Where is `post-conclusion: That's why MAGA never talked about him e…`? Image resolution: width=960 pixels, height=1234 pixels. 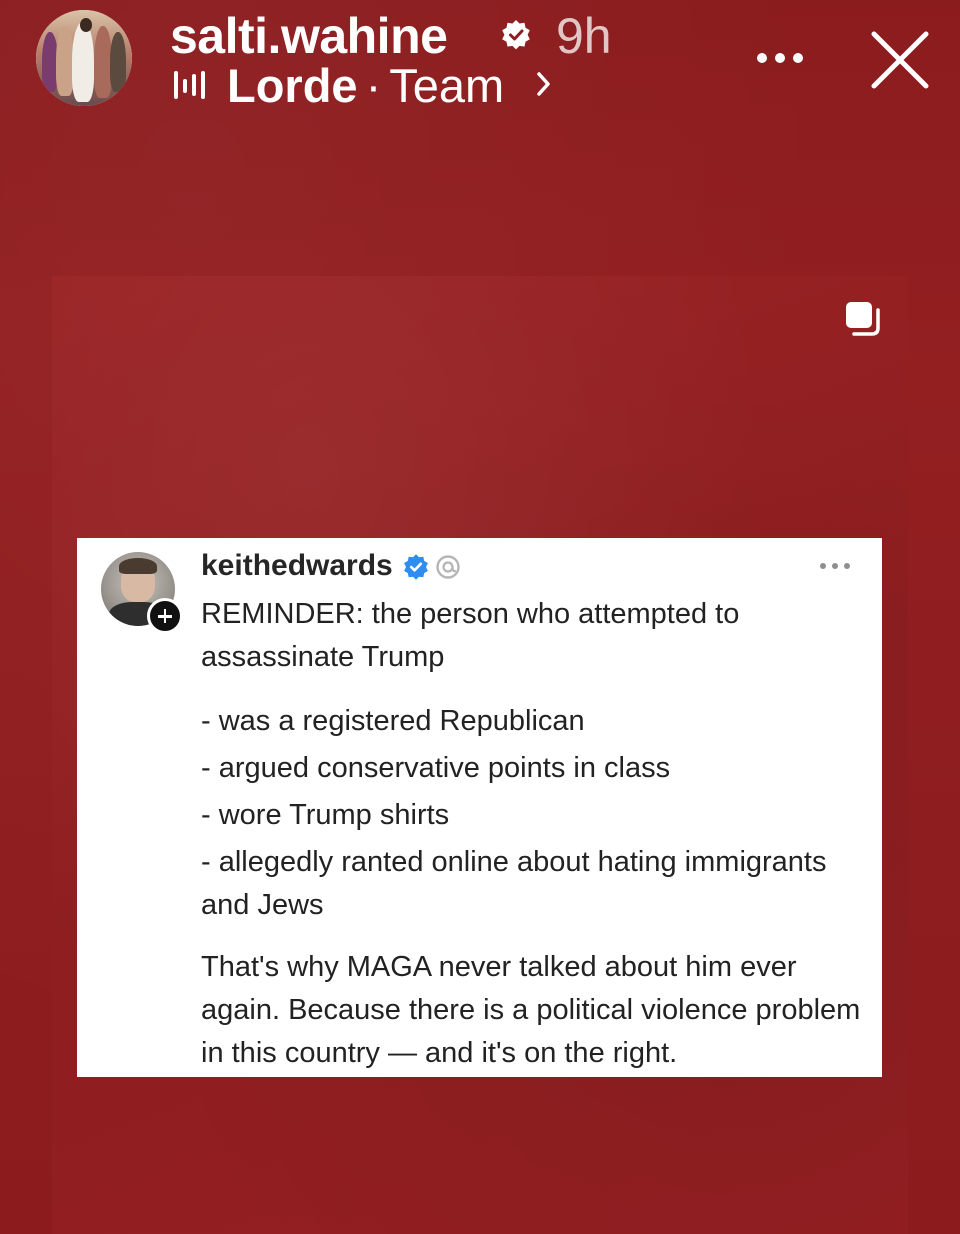
post-conclusion: That's why MAGA never talked about him e… is located at coordinates (531, 1010).